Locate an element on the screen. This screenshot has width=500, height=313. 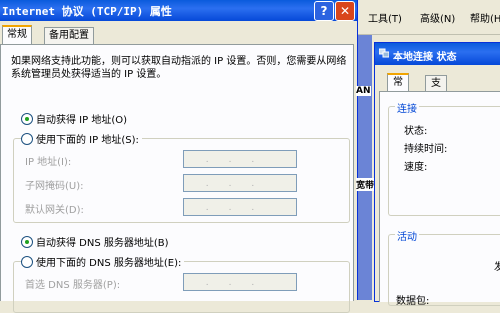
connection-group-legend: 连接 is located at coordinates (407, 107).